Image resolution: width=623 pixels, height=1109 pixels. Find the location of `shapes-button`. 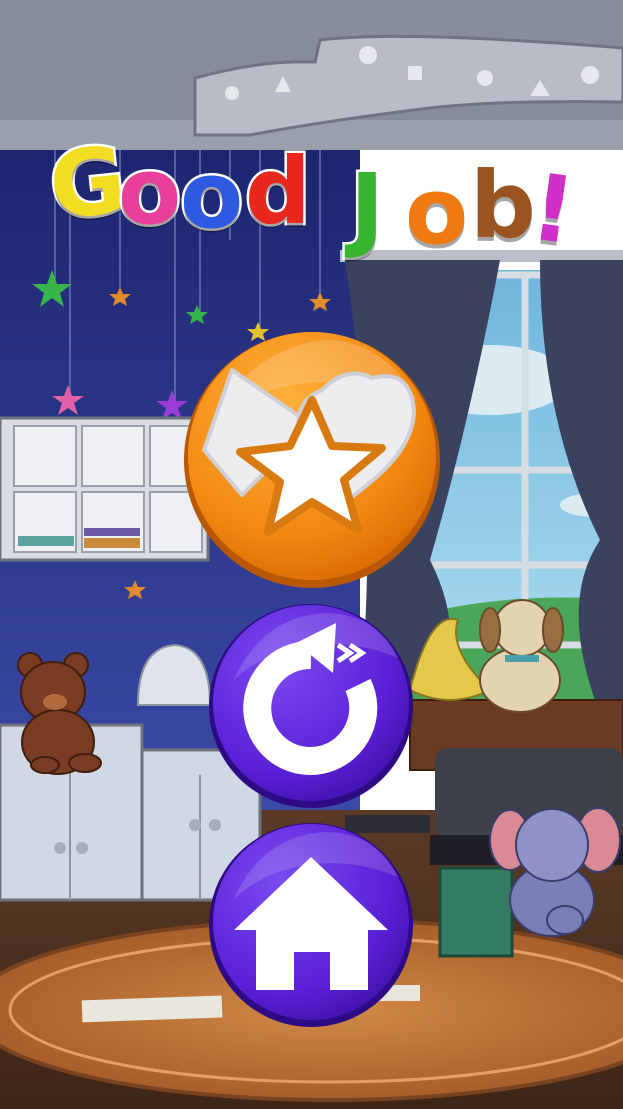

shapes-button is located at coordinates (312, 460).